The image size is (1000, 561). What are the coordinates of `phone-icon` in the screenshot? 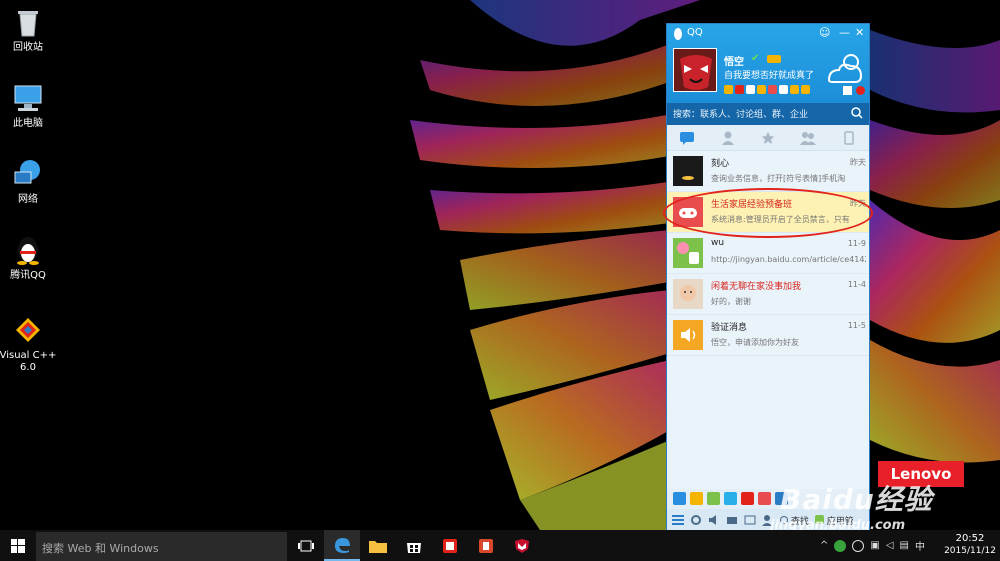 It's located at (849, 137).